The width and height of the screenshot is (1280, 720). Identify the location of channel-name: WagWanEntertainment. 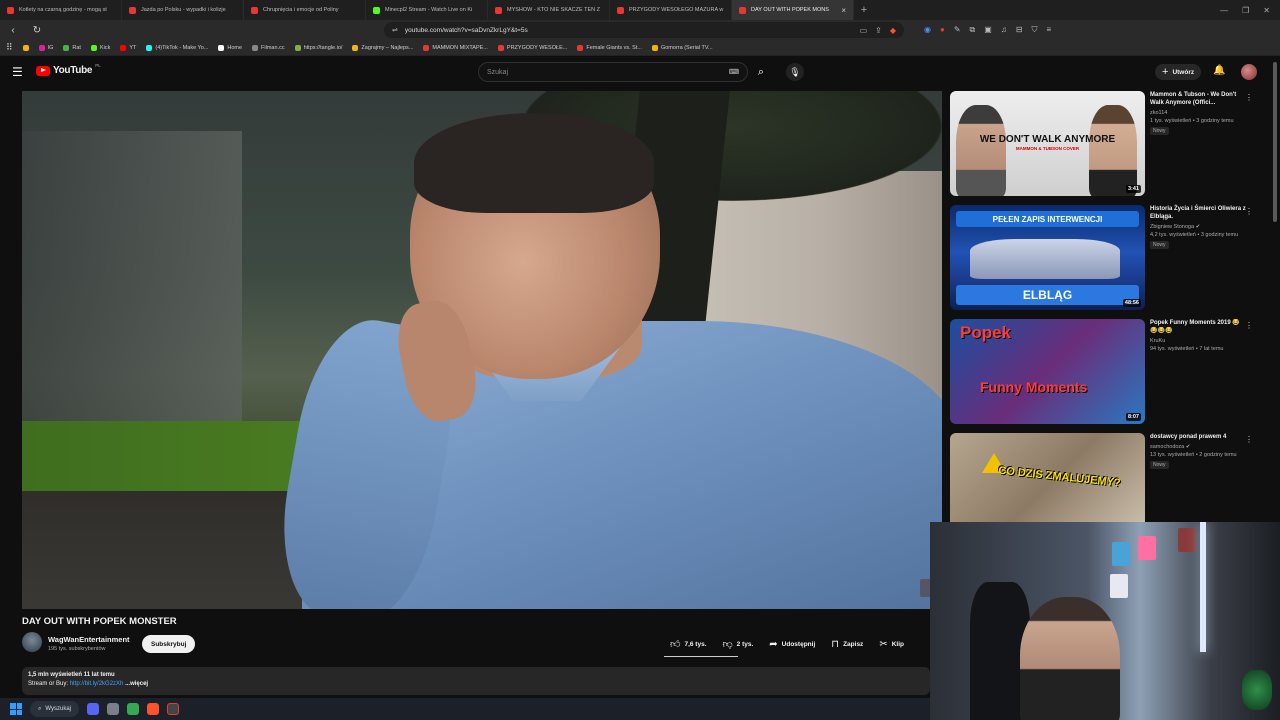
(89, 639).